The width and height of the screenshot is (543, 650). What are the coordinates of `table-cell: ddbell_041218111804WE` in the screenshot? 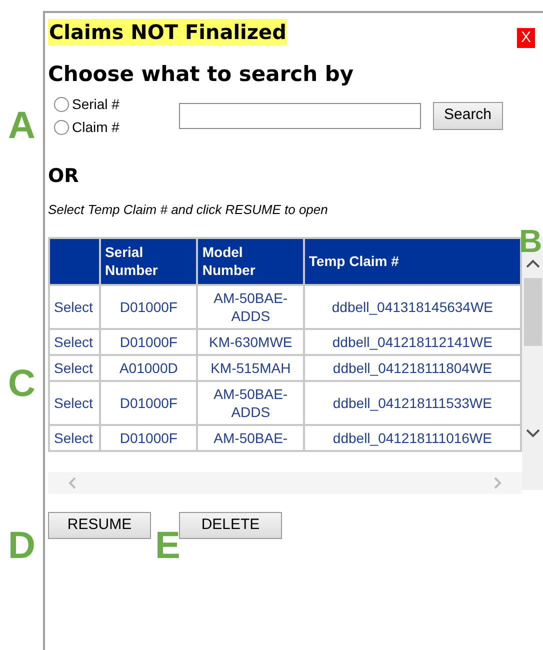 It's located at (412, 367).